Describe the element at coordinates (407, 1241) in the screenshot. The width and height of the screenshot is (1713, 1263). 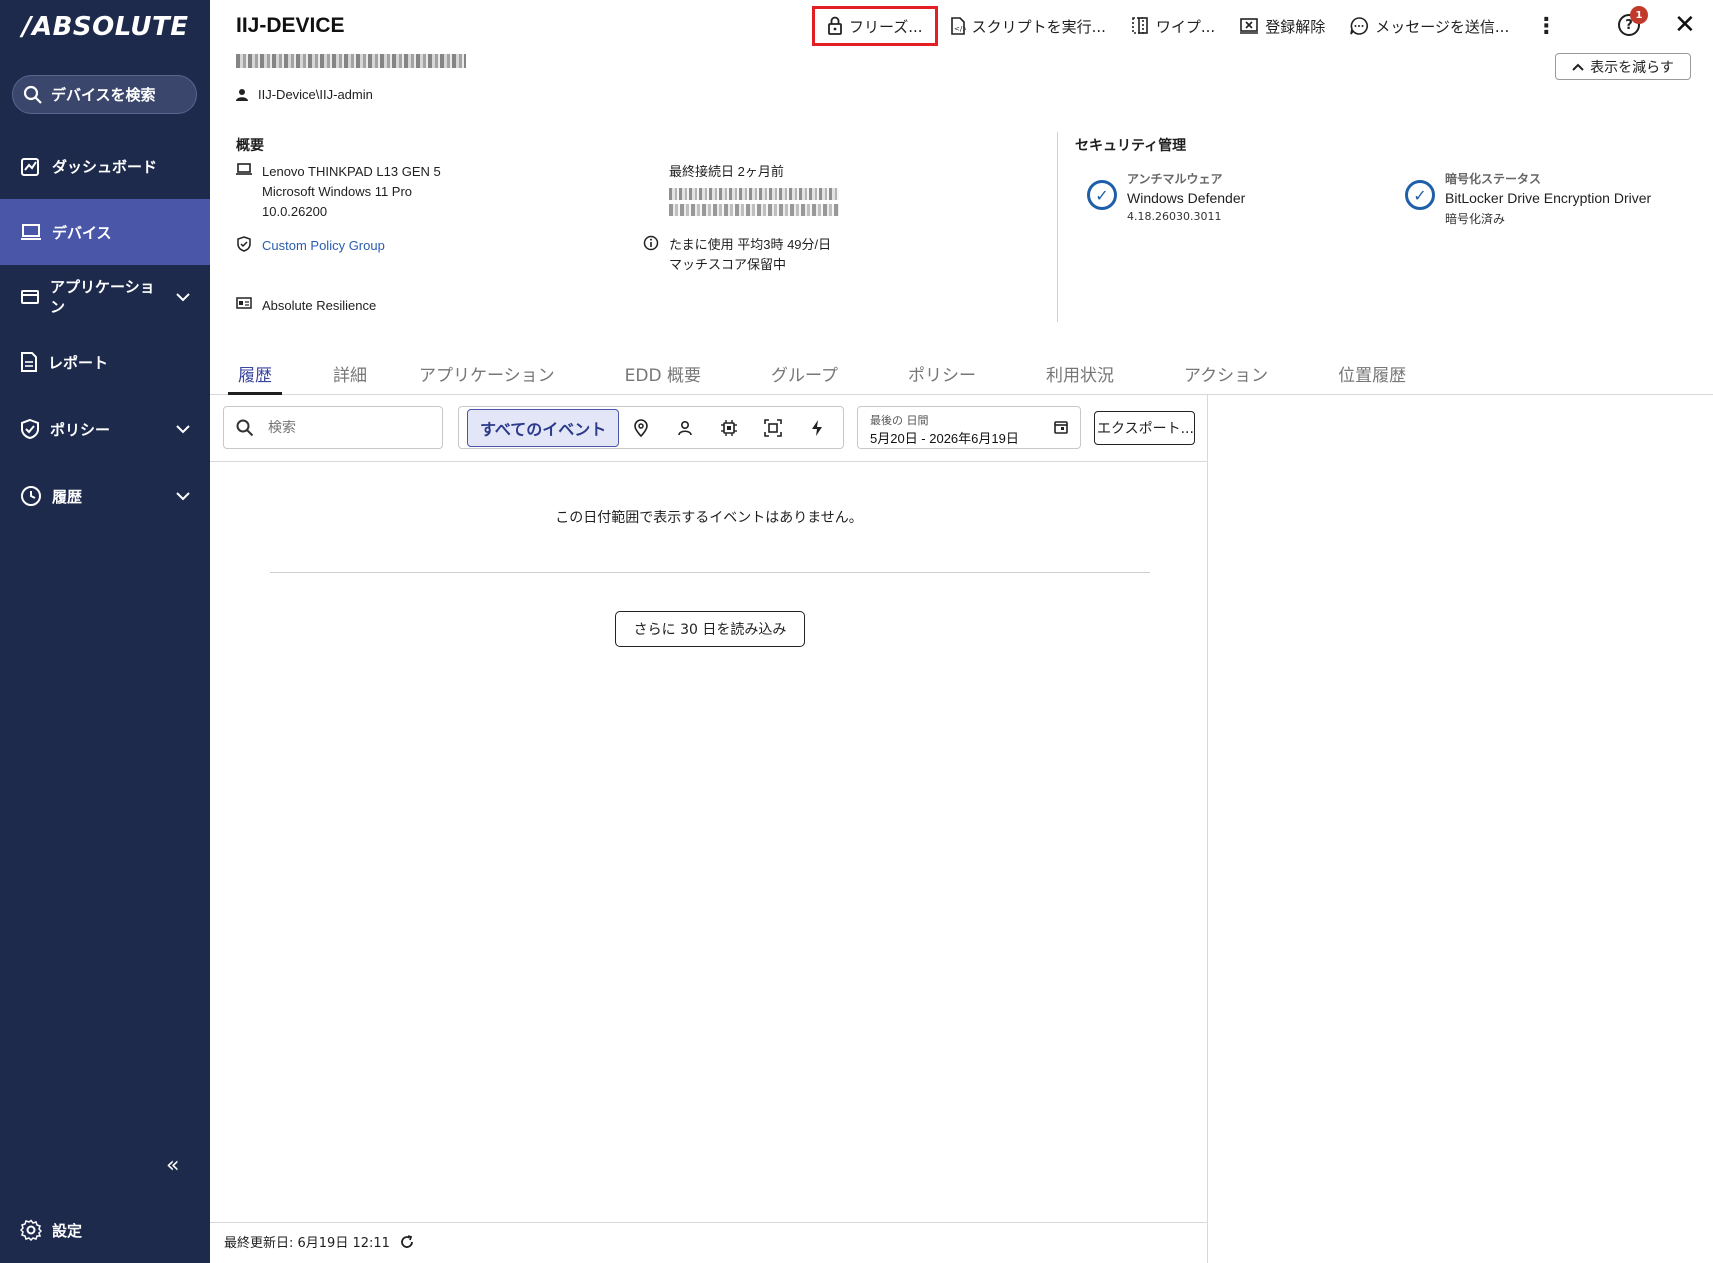
I see `refresh-icon` at that location.